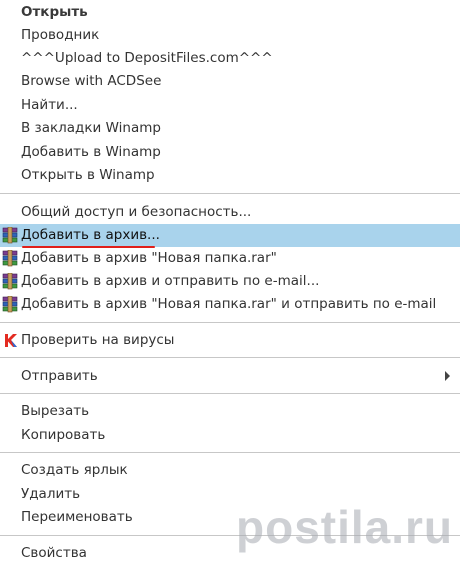 This screenshot has width=460, height=570. Describe the element at coordinates (147, 58) in the screenshot. I see `menu-item-label: ^^^Upload to DepositFiles.com^^^` at that location.